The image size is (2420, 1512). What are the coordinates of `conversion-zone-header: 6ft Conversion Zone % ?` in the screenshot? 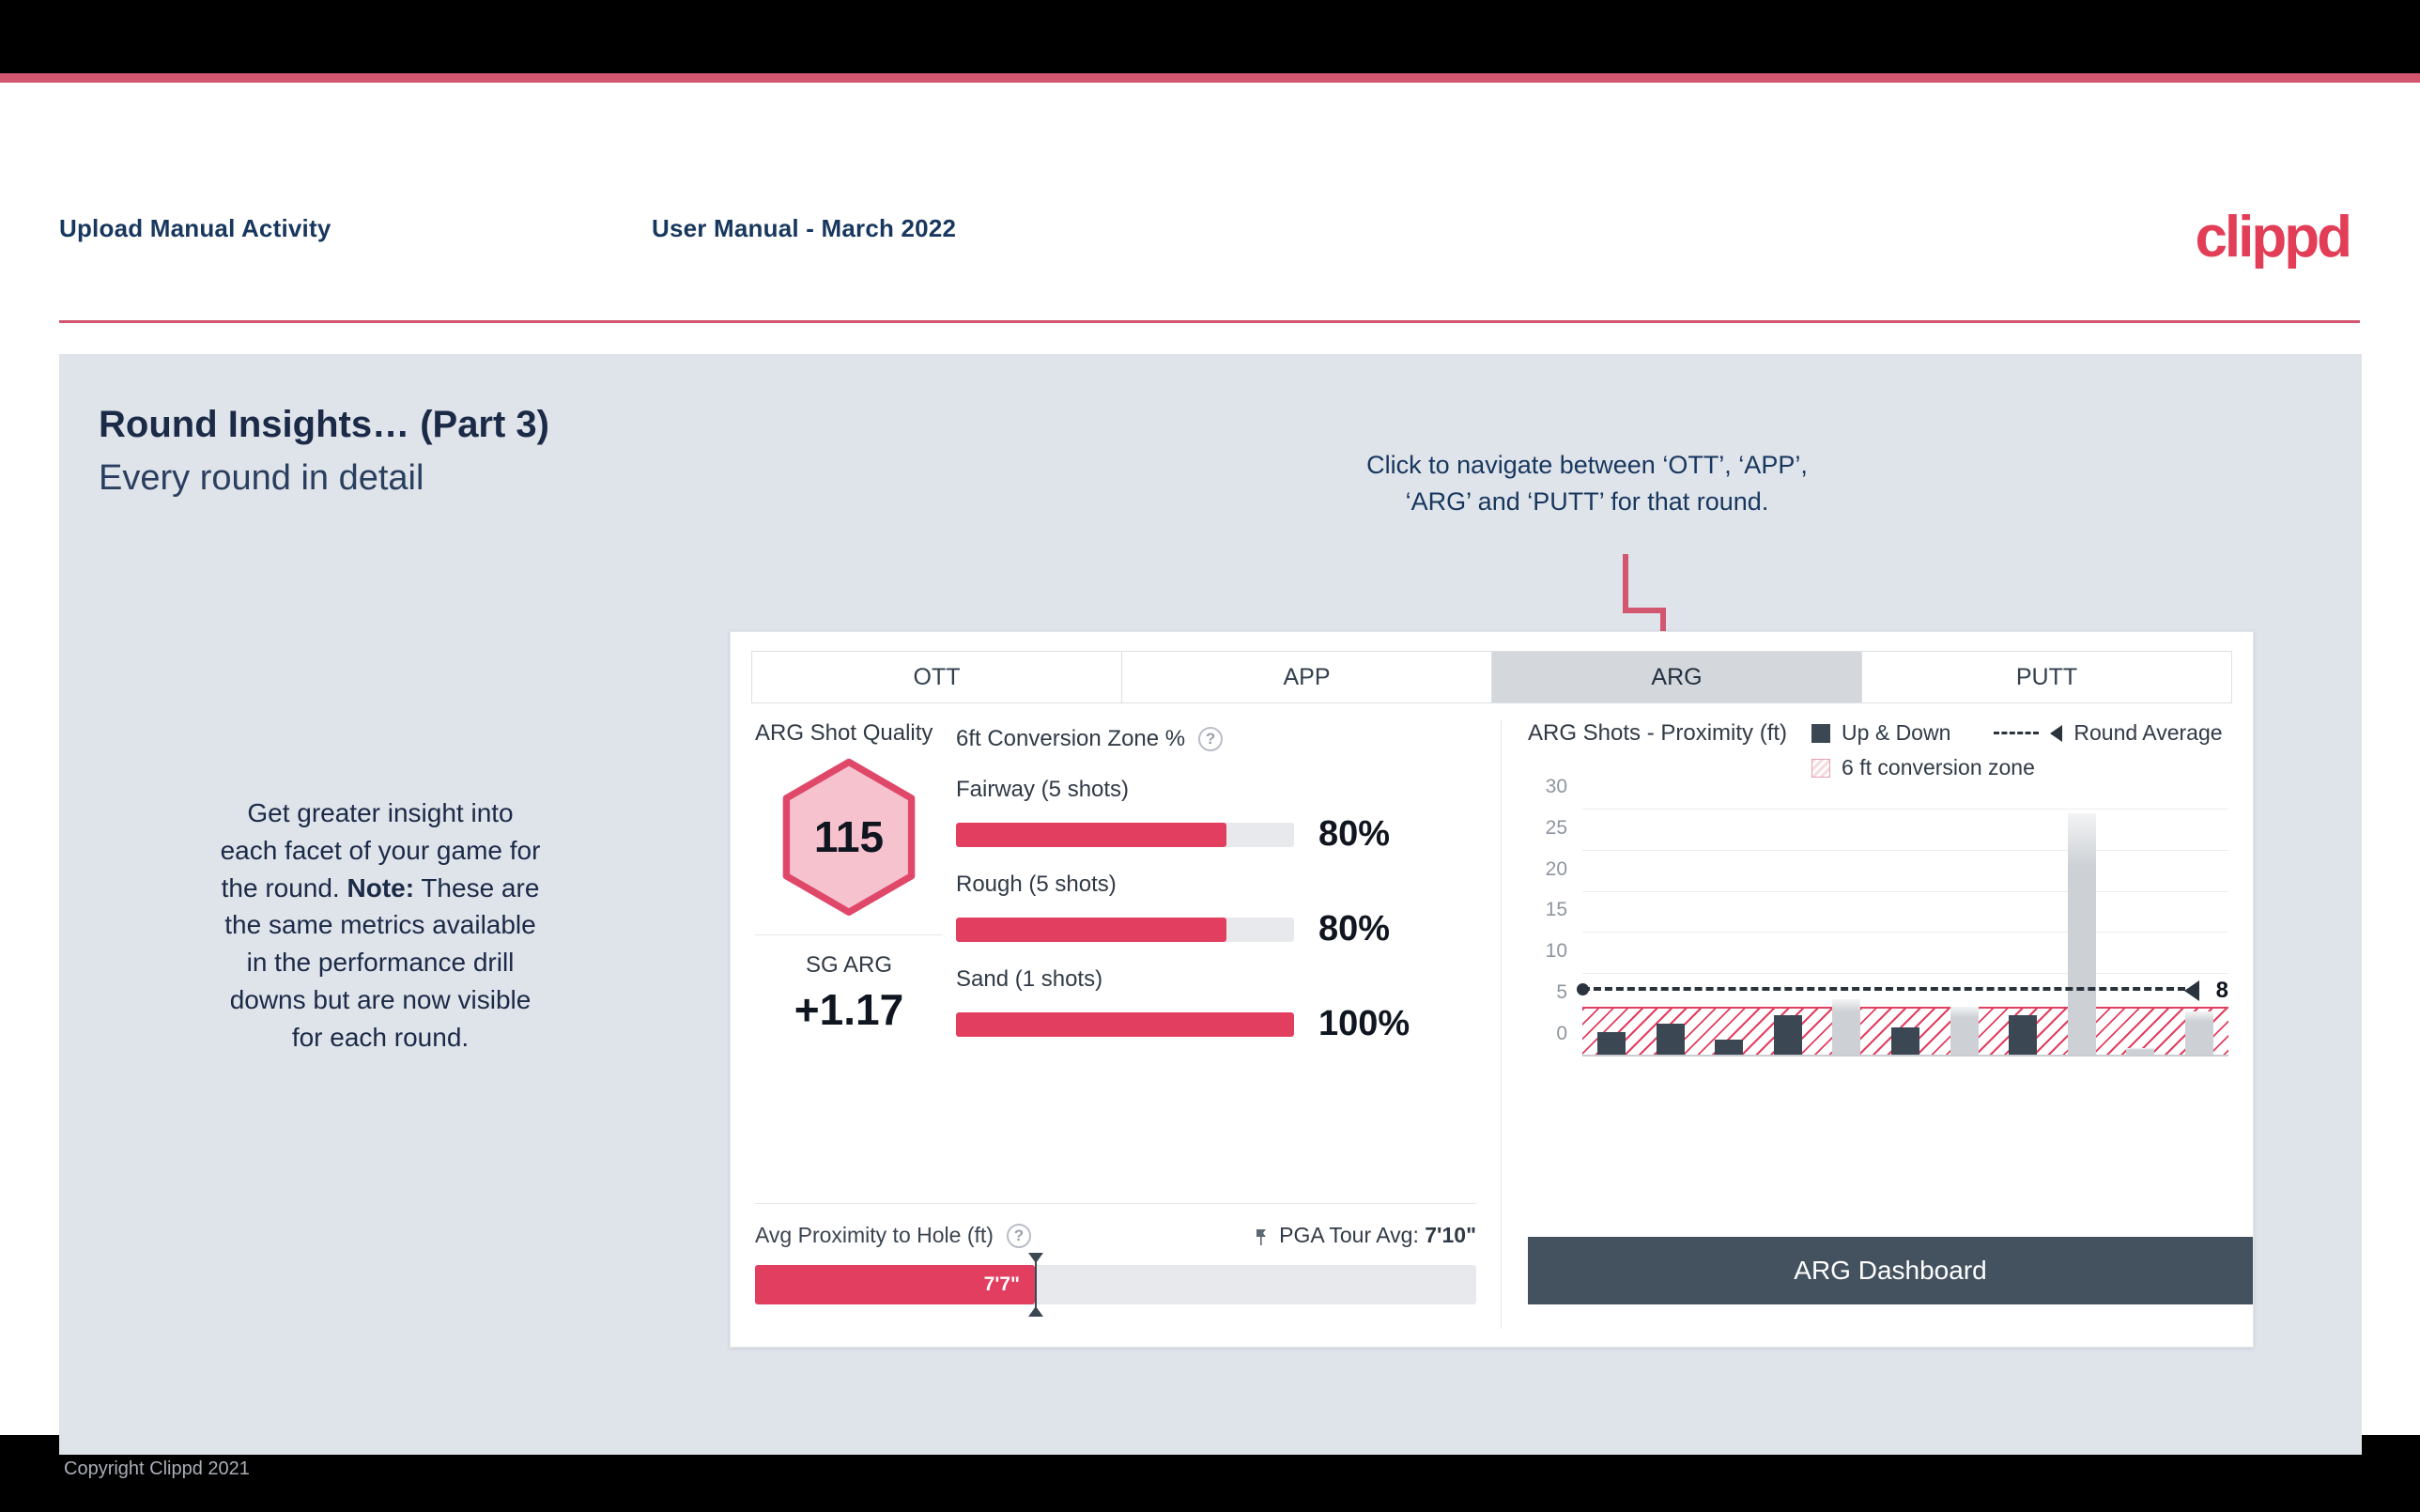 It's located at (1216, 739).